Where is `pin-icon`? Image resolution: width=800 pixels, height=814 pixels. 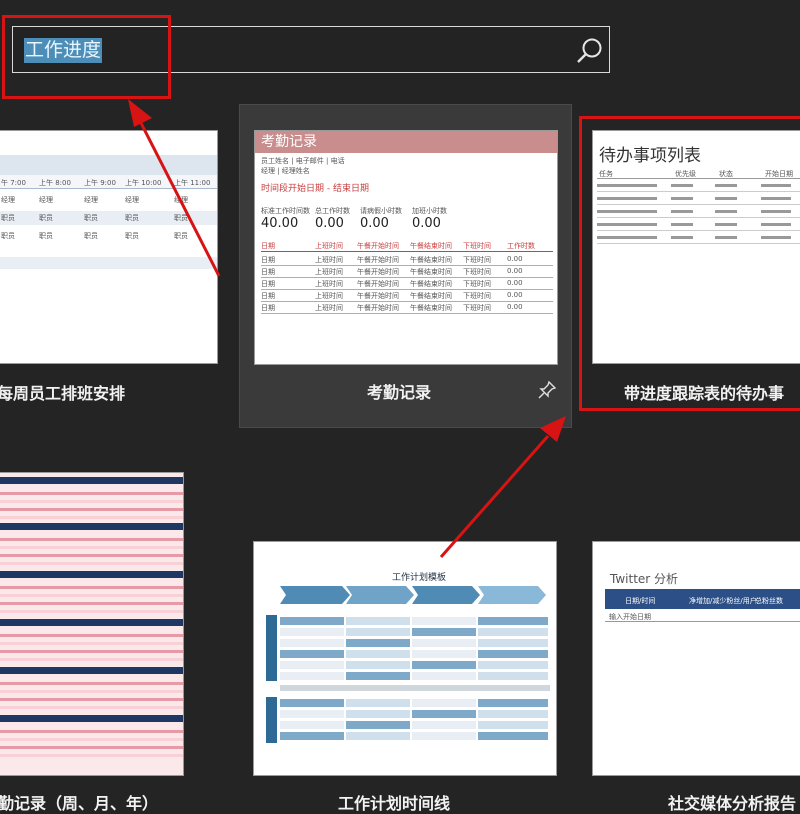
pin-icon is located at coordinates (547, 390).